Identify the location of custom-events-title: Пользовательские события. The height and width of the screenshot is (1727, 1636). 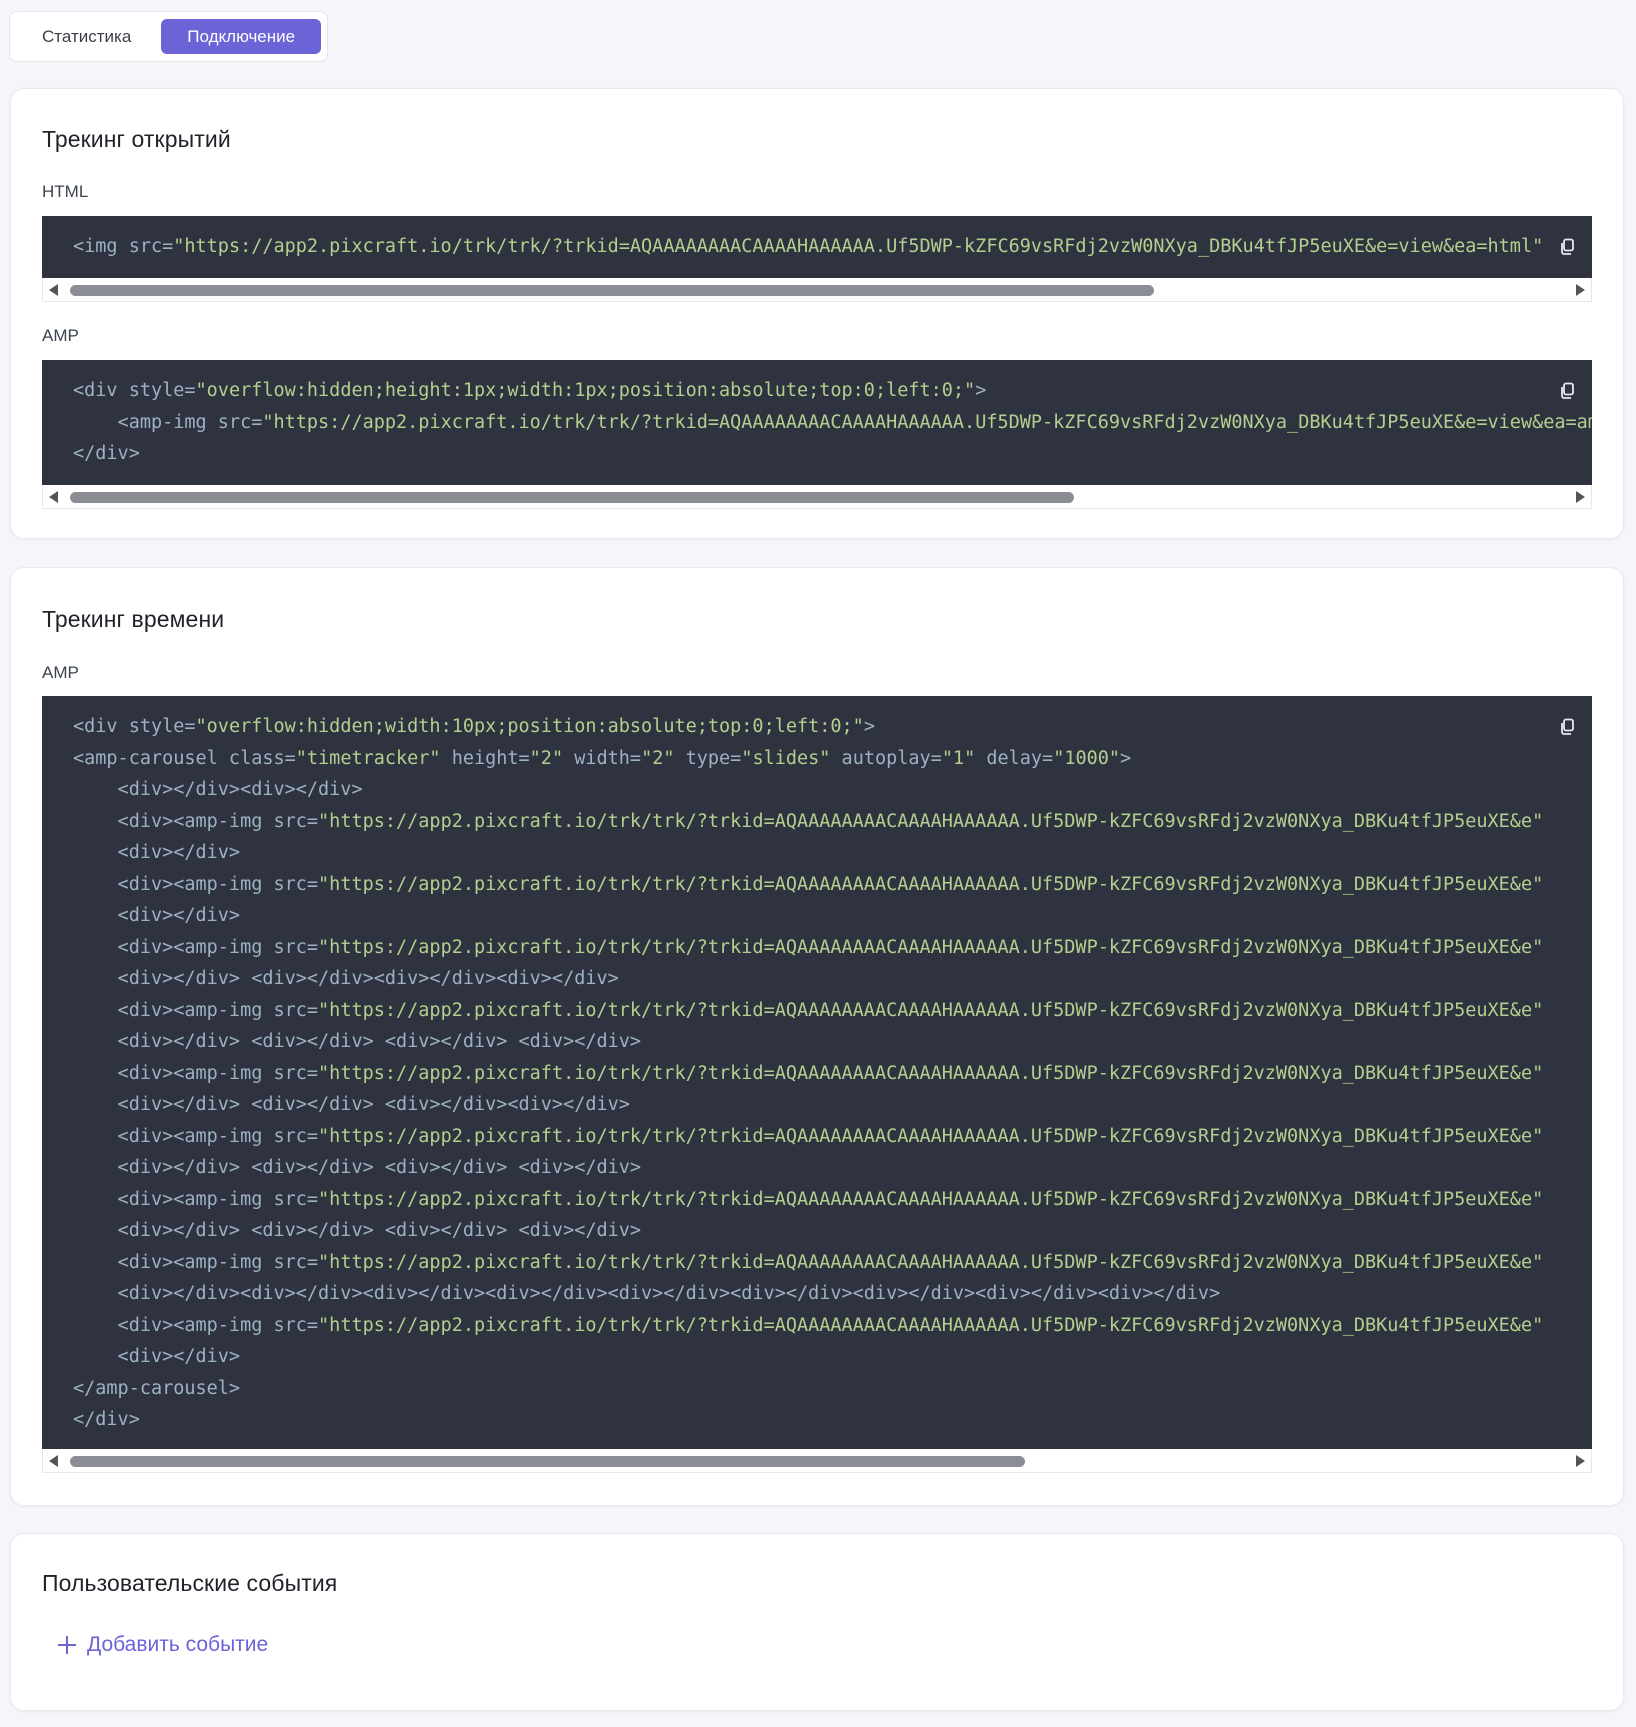
(190, 1583).